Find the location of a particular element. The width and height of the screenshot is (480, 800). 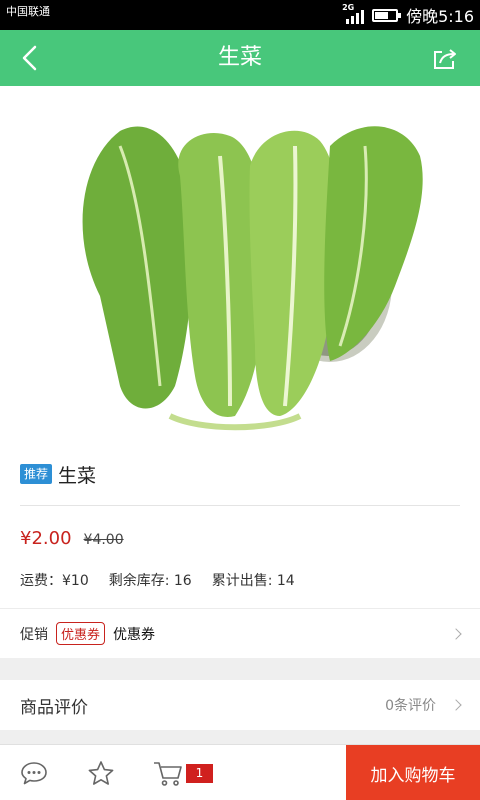

carrier-label: 中国联通 is located at coordinates (28, 11).